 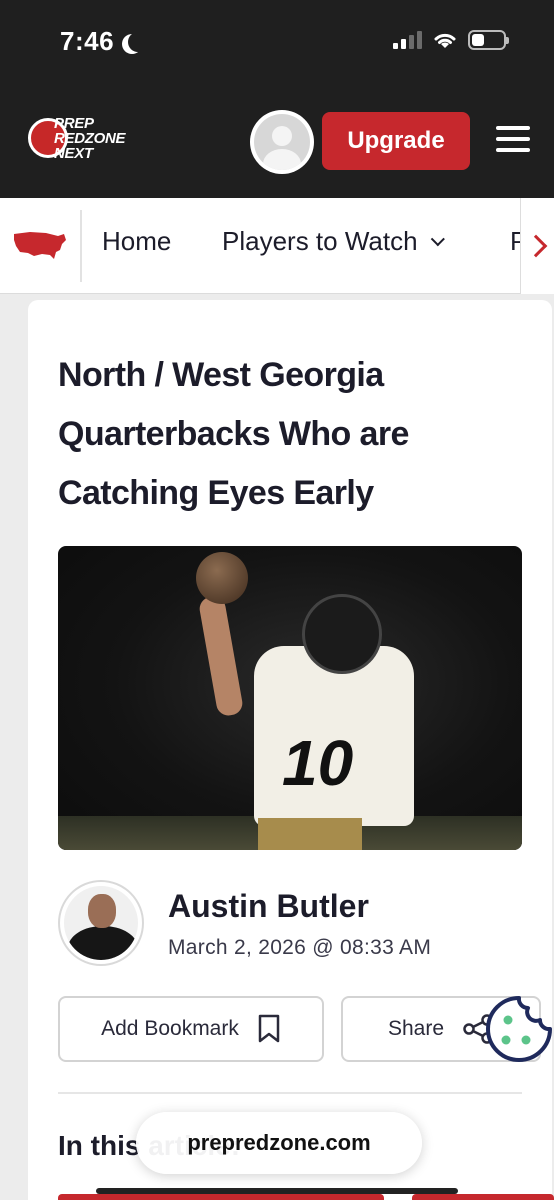 What do you see at coordinates (268, 906) in the screenshot?
I see `author-name: Austin Butler` at bounding box center [268, 906].